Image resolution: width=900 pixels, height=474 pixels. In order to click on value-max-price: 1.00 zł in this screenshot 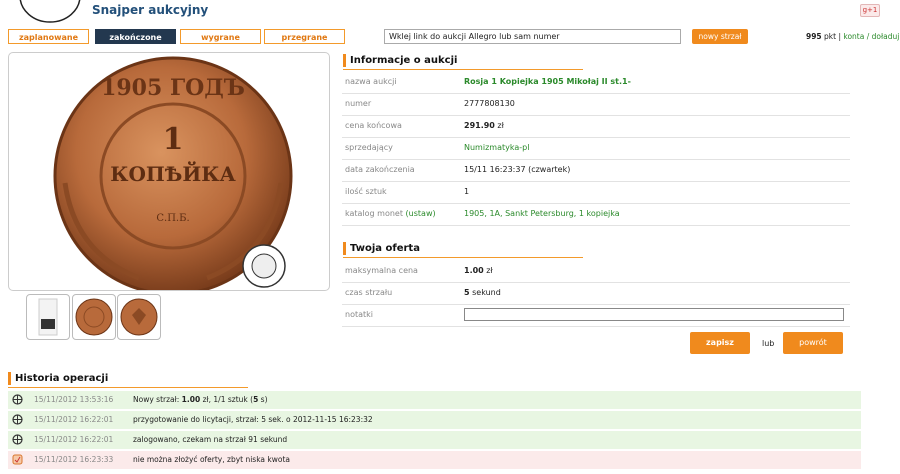, I will do `click(478, 270)`.